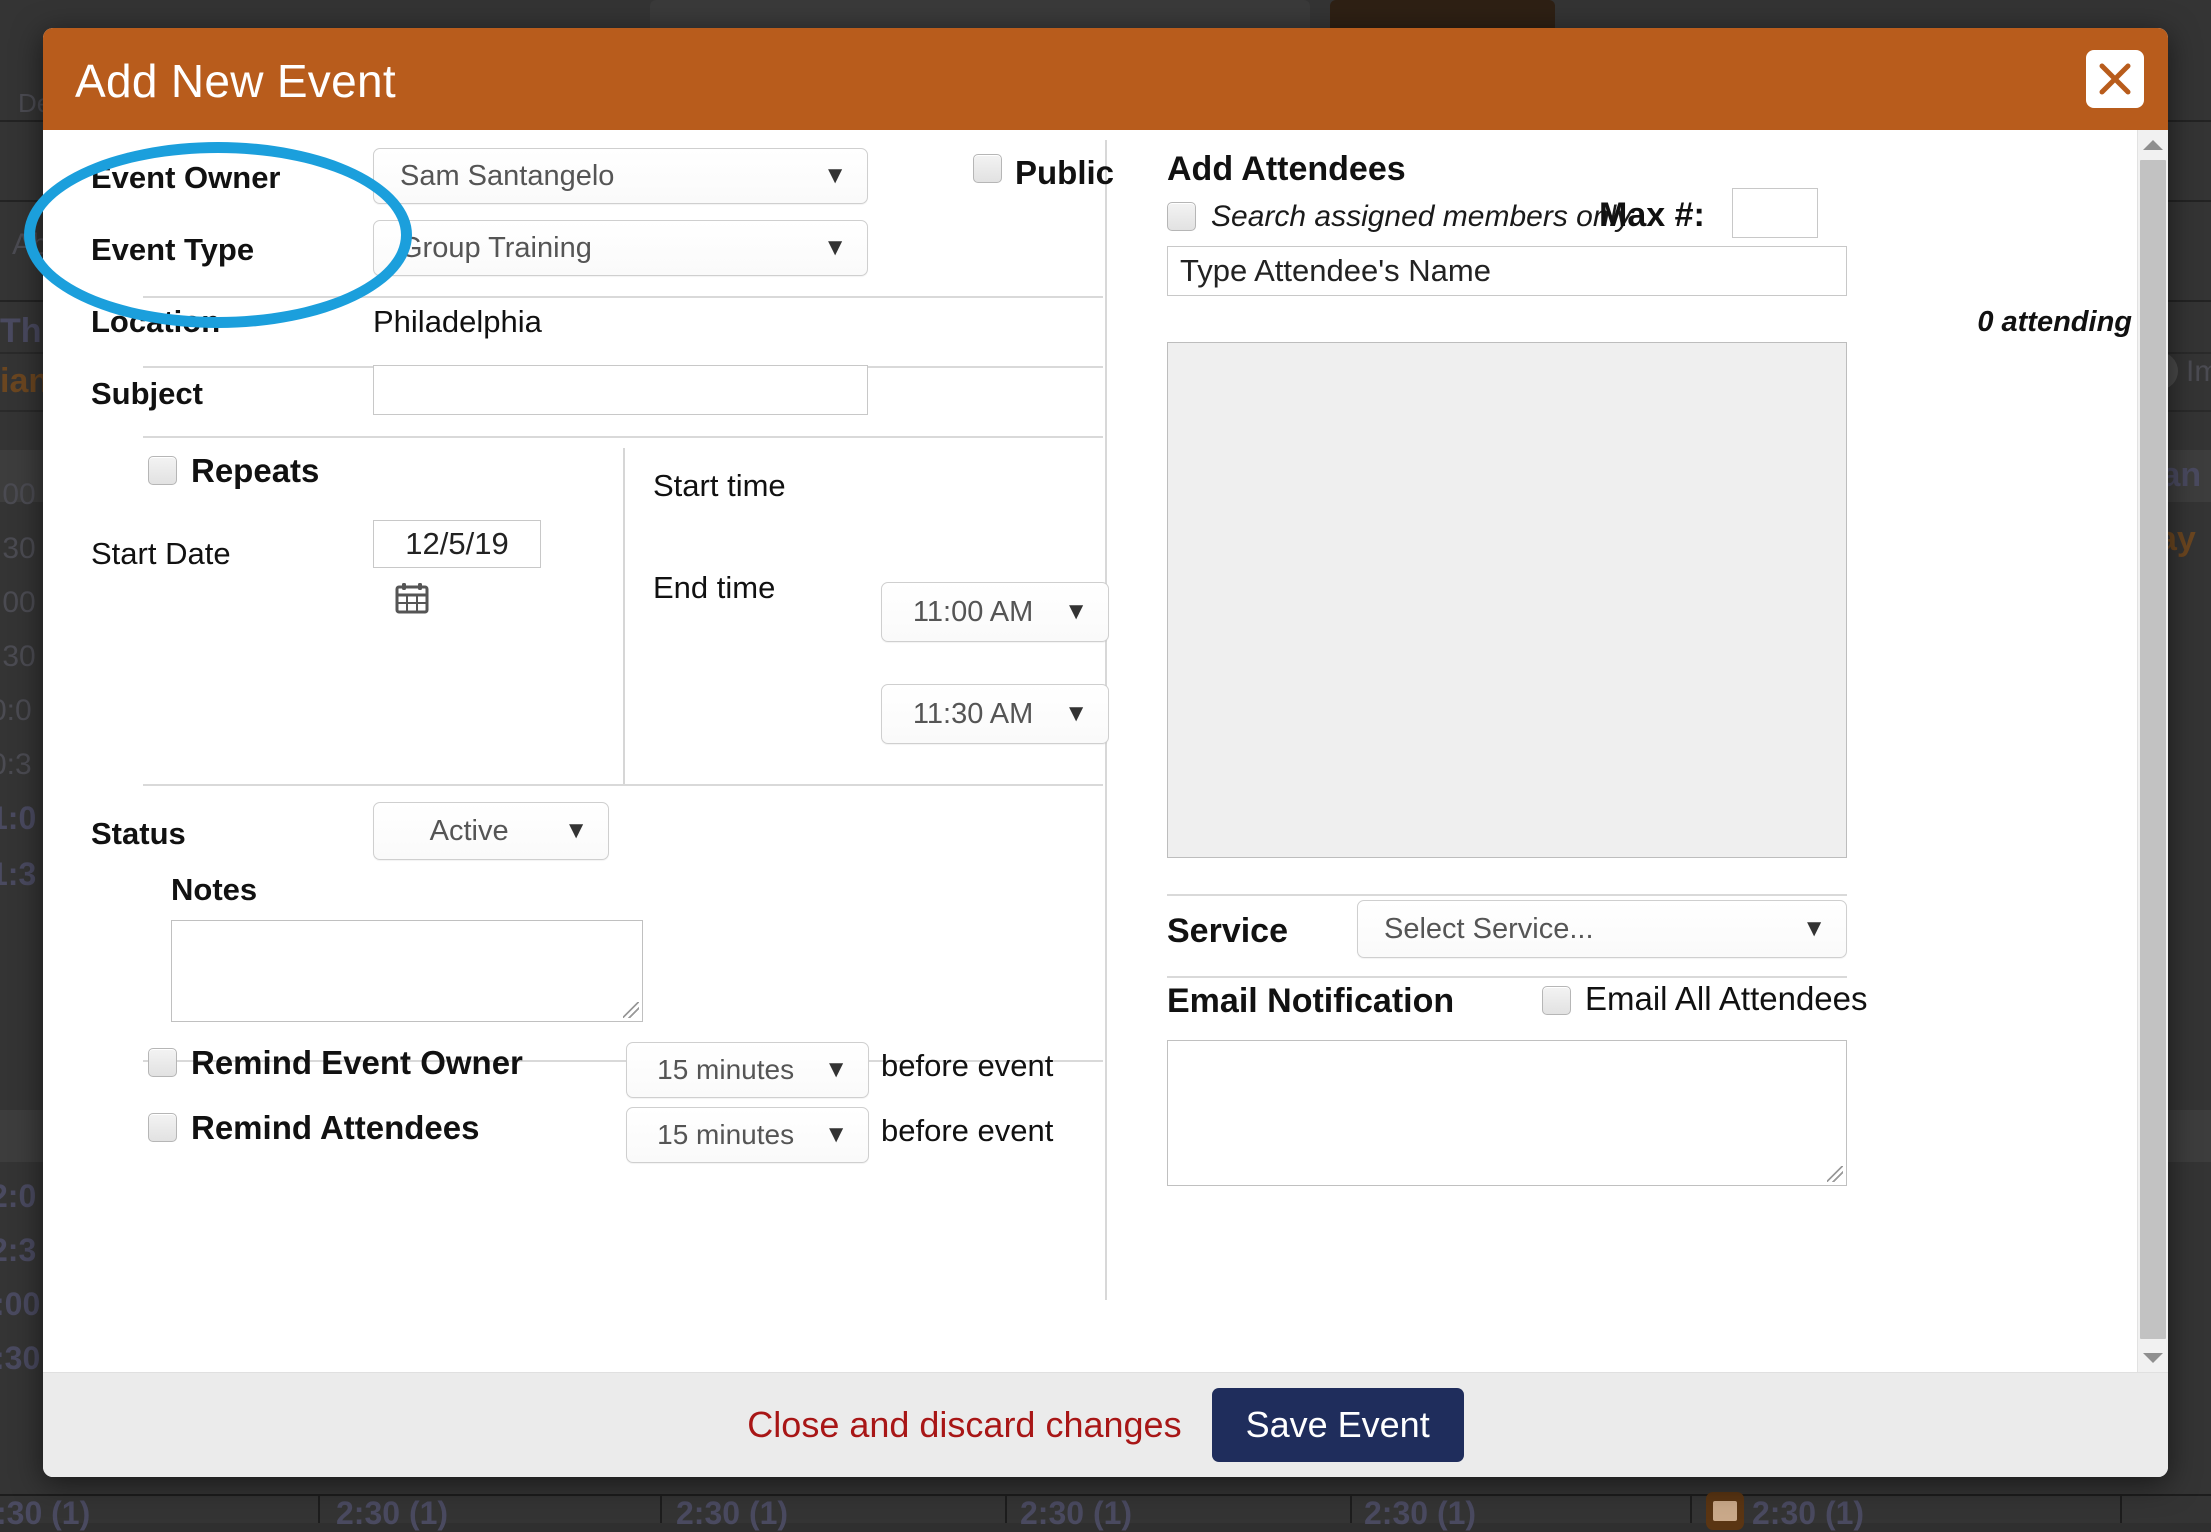 The height and width of the screenshot is (1532, 2211). What do you see at coordinates (173, 249) in the screenshot?
I see `event-type-label: Event Type` at bounding box center [173, 249].